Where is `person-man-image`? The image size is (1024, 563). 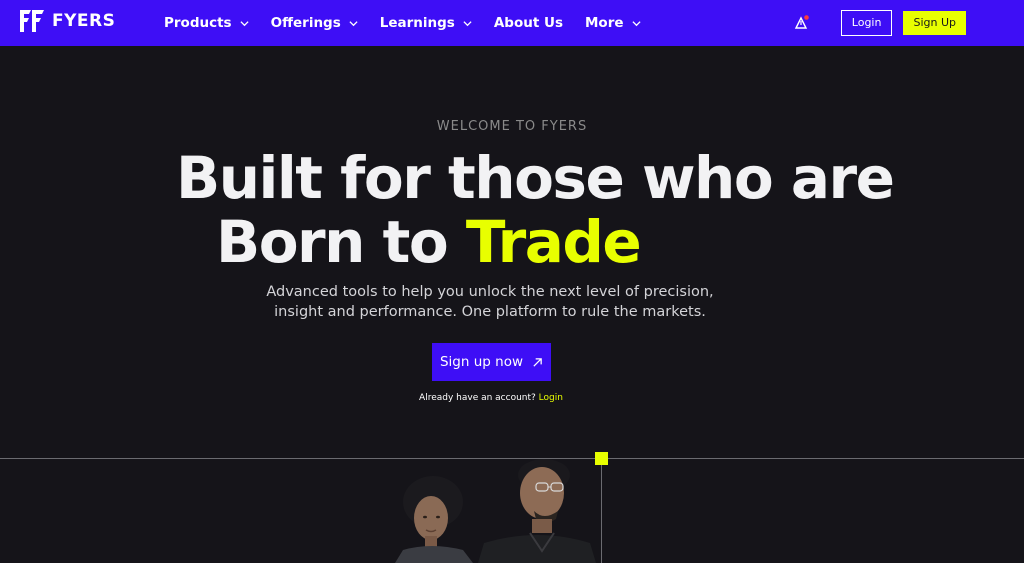
person-man-image is located at coordinates (537, 511).